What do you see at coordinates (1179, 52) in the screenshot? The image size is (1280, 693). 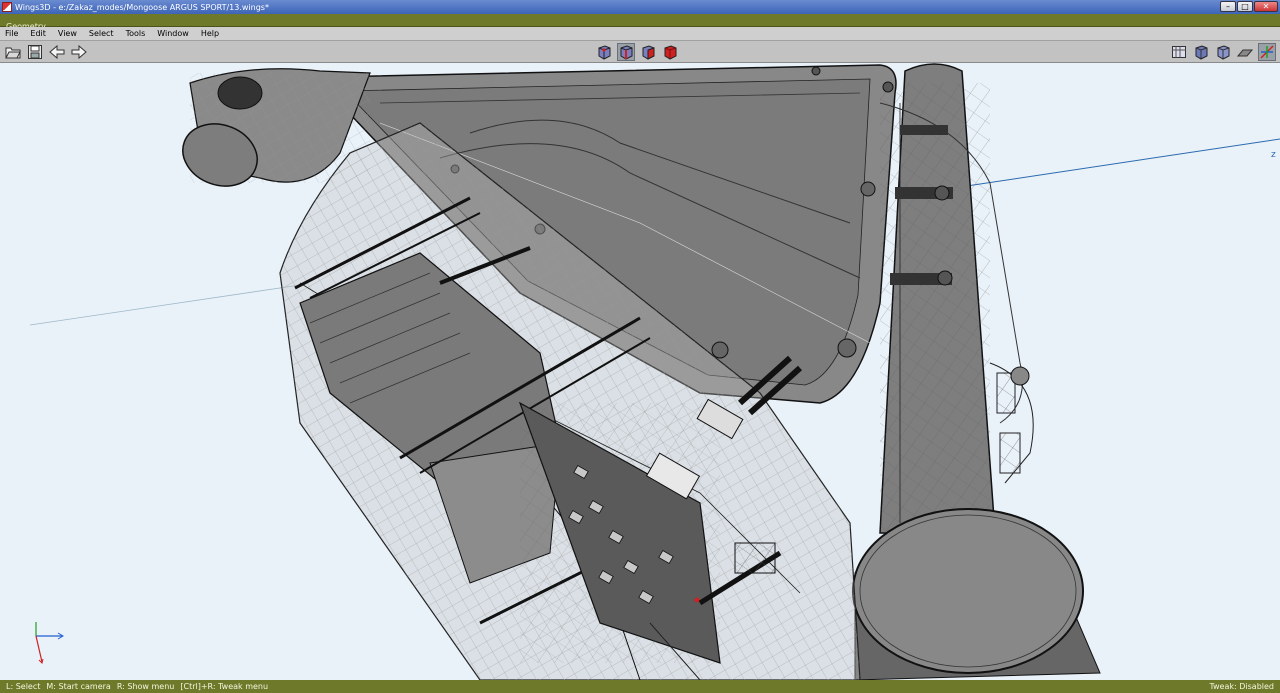 I see `workmode-icon` at bounding box center [1179, 52].